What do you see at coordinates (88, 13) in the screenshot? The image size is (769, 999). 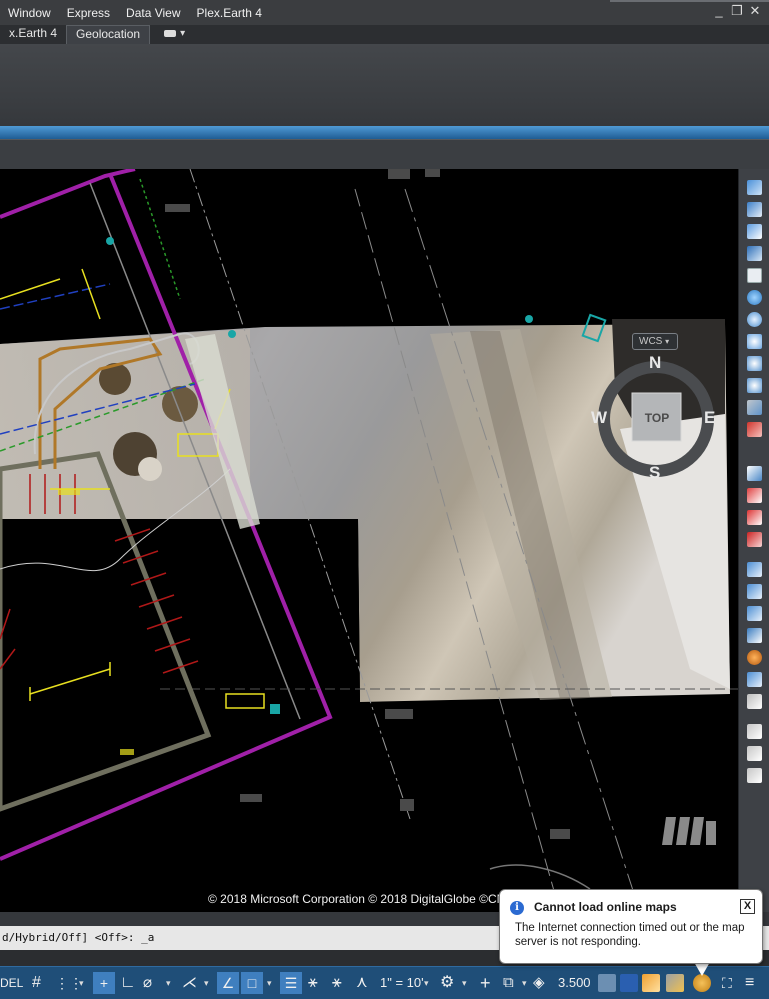 I see `menu-item-express: Express` at bounding box center [88, 13].